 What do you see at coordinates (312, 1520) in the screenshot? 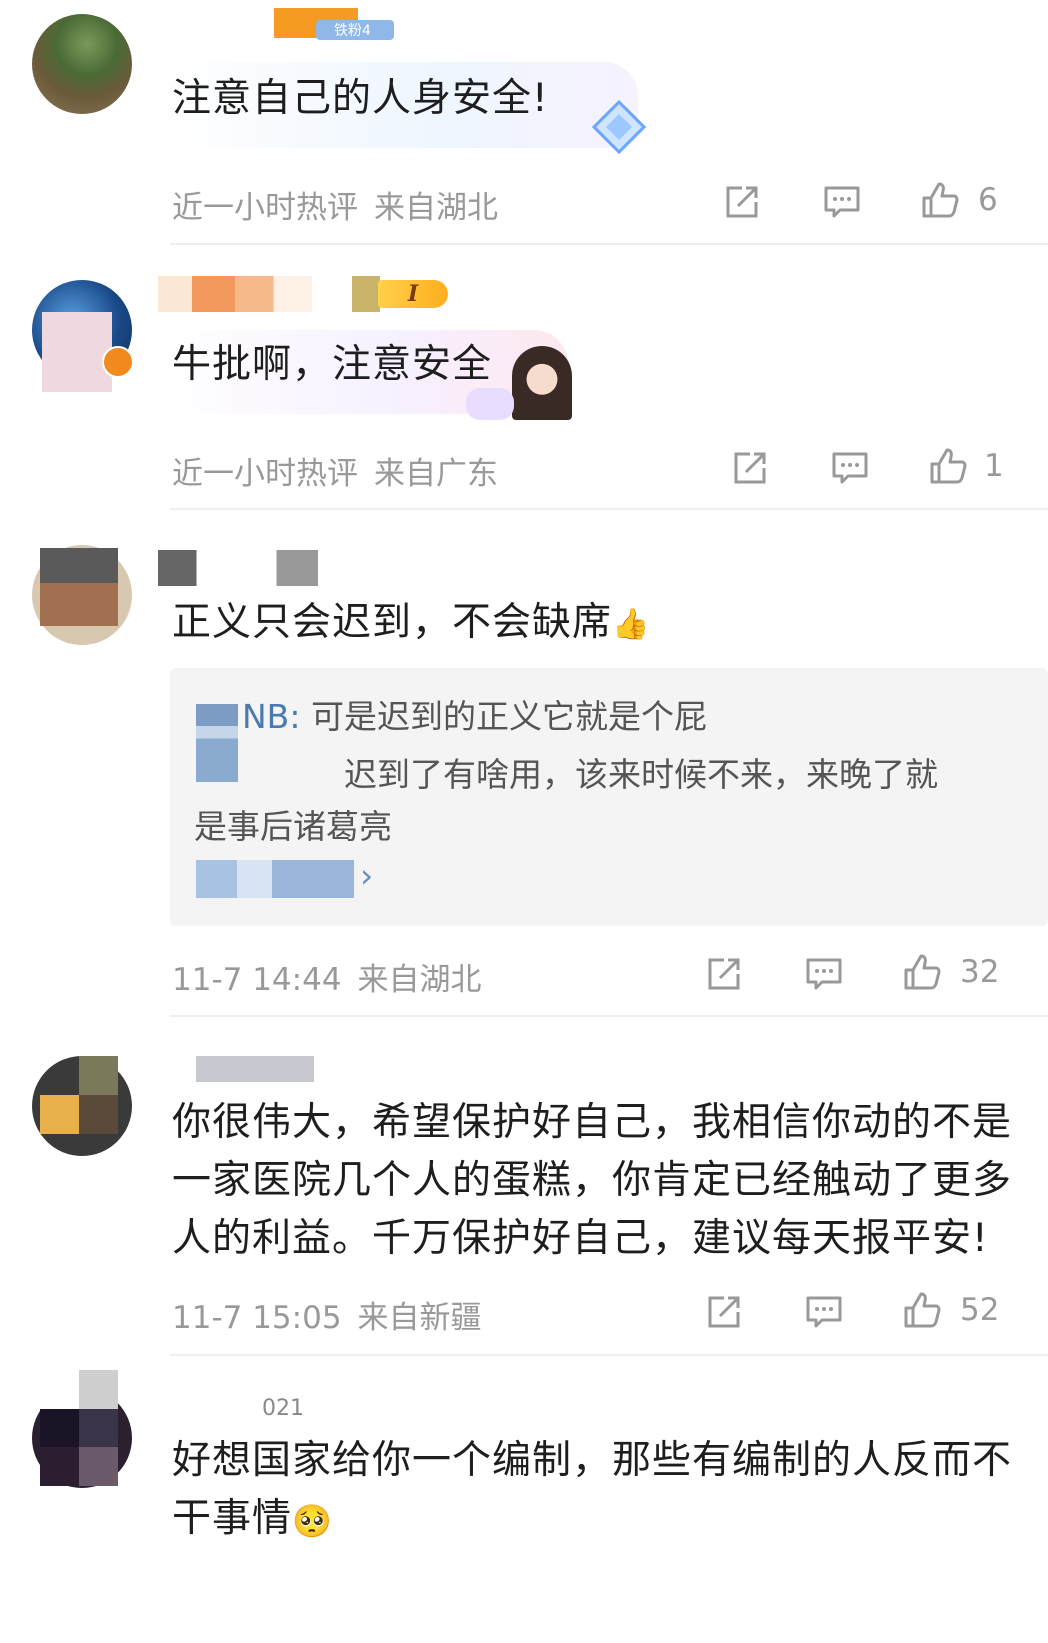
I see `pleading-face-emoji-icon: 🥺` at bounding box center [312, 1520].